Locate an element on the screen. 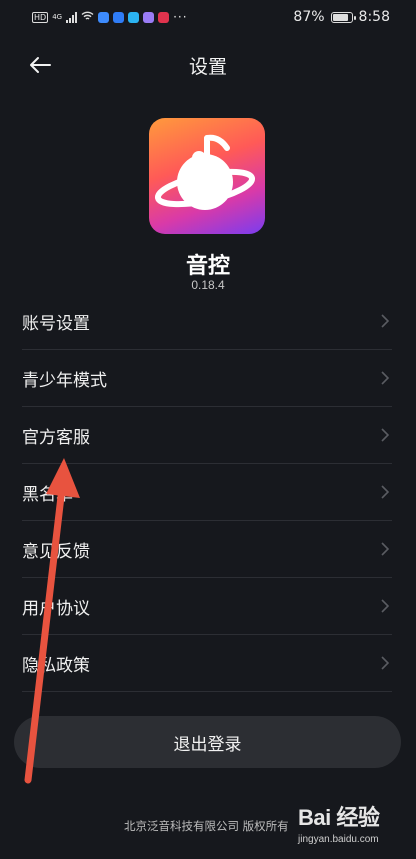 The width and height of the screenshot is (416, 859). copyright-text: 北京泛音科技有限公司 版权所有 is located at coordinates (206, 826).